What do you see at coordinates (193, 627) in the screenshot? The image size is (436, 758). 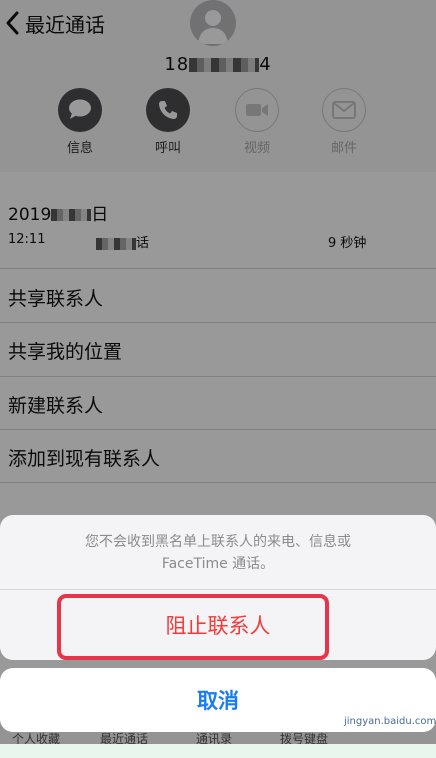 I see `tutorial-highlight-box` at bounding box center [193, 627].